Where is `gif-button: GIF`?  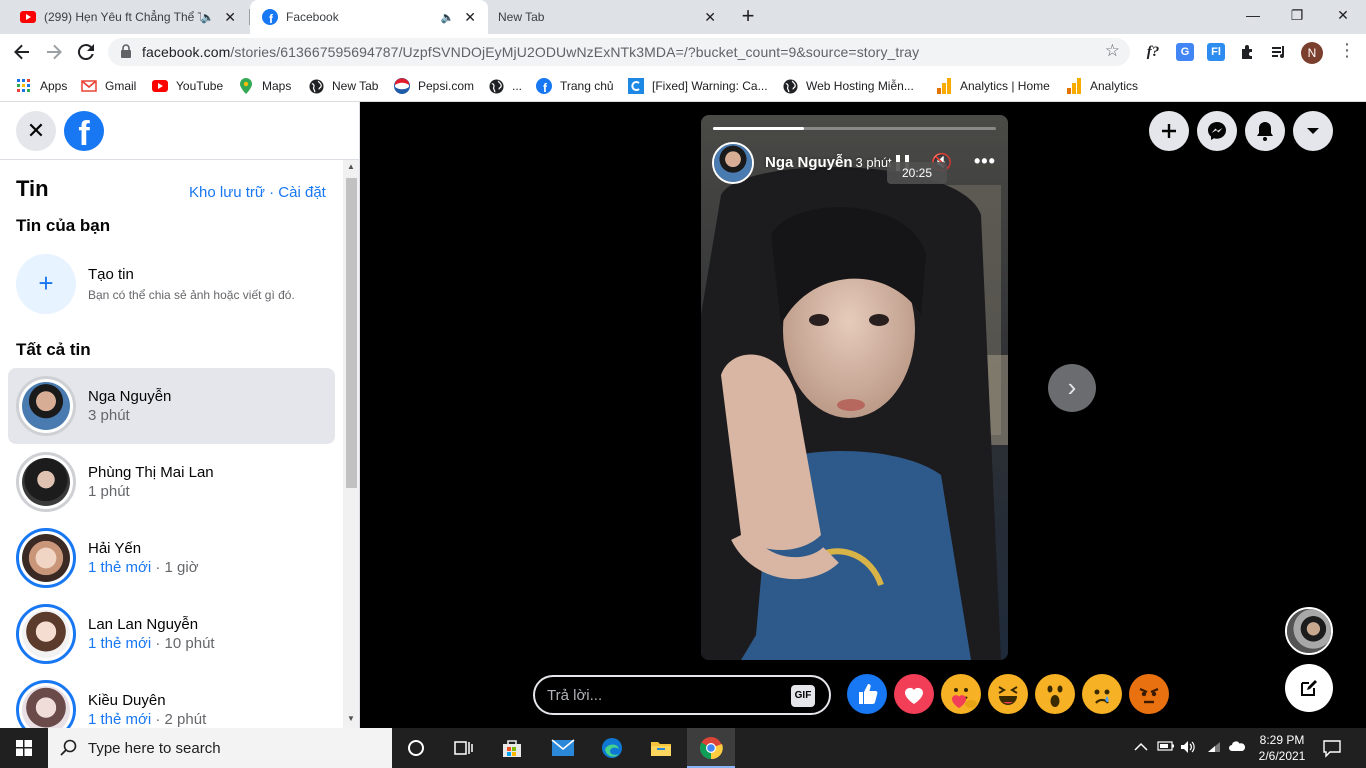 gif-button: GIF is located at coordinates (803, 696).